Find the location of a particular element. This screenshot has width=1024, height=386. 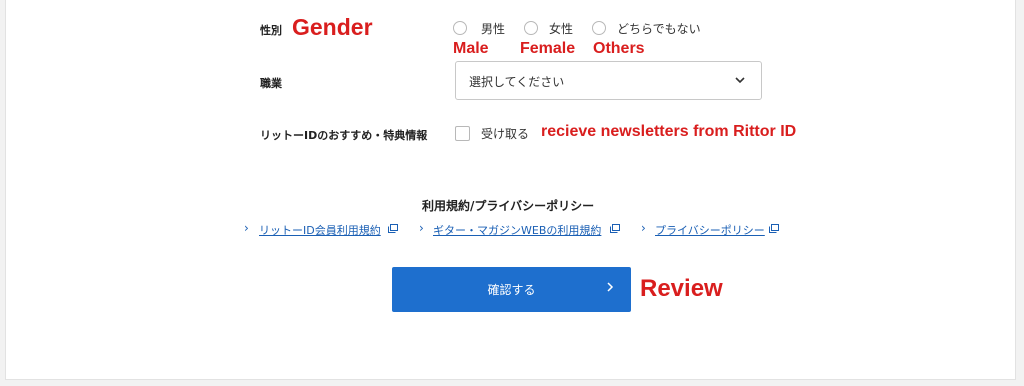

newsletter-label: リットーIDのおすすめ・特典情報 is located at coordinates (344, 135).